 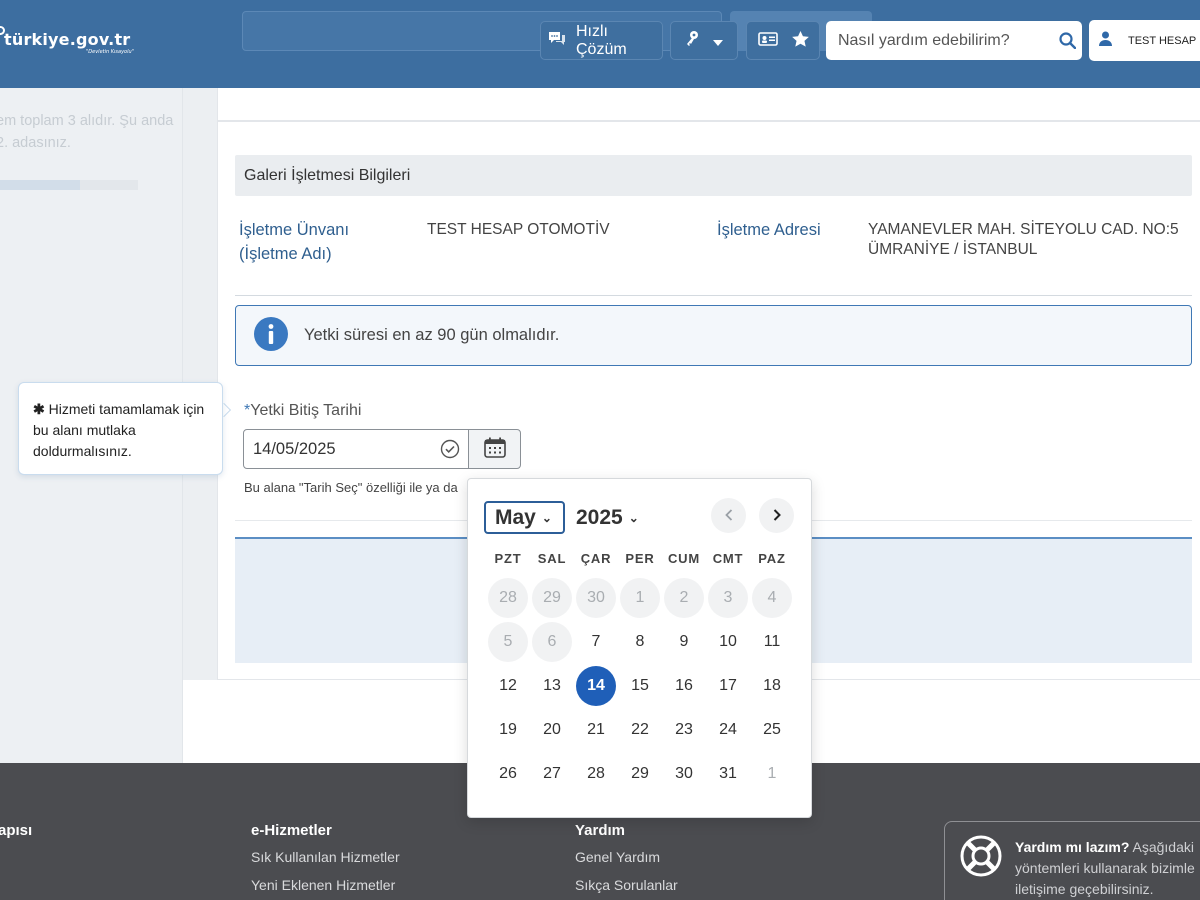 What do you see at coordinates (728, 774) in the screenshot?
I see `calendar-day: 31` at bounding box center [728, 774].